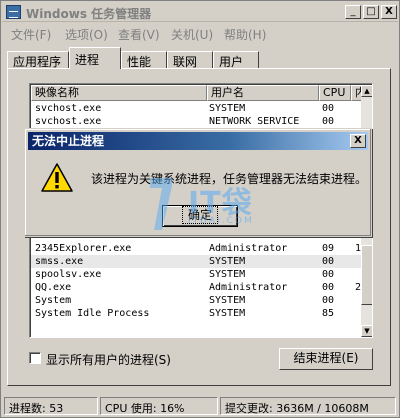  I want to click on status-process-count: 进程数: 53, so click(51, 406).